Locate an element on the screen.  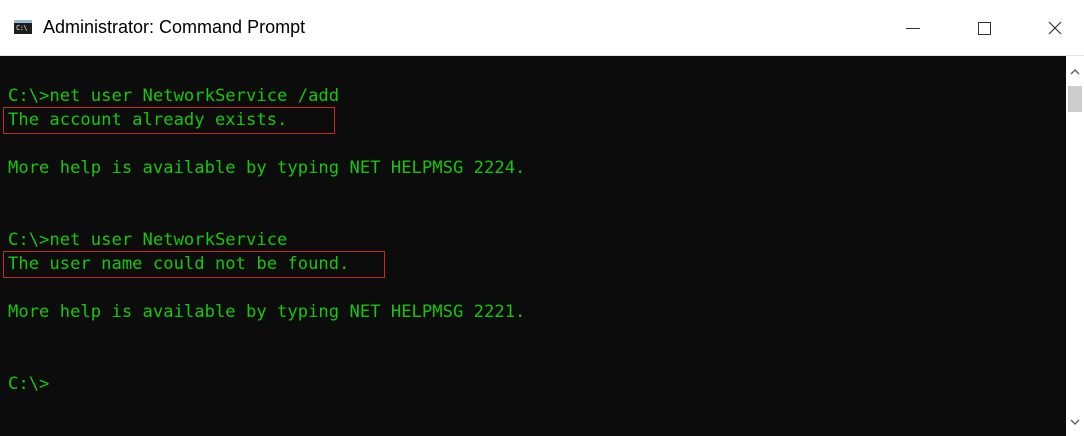
maximize-button is located at coordinates (984, 28).